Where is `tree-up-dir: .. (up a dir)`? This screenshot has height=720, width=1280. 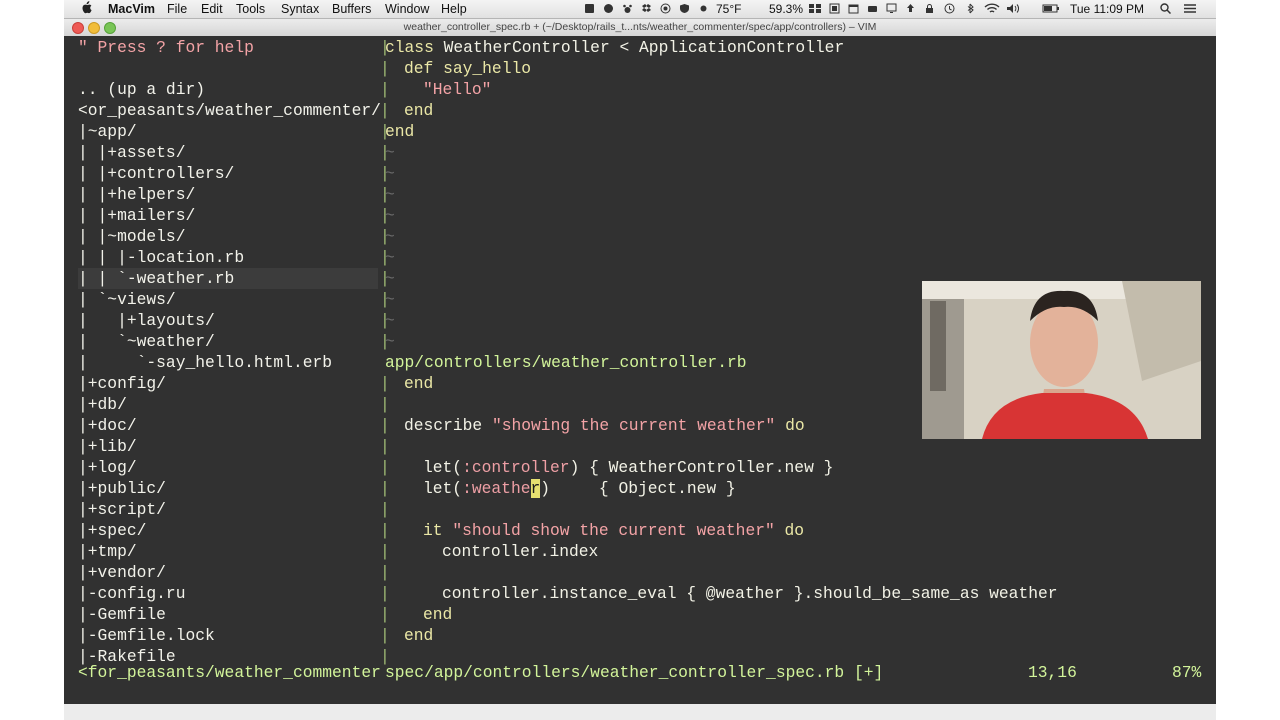
tree-up-dir: .. (up a dir) is located at coordinates (141, 89).